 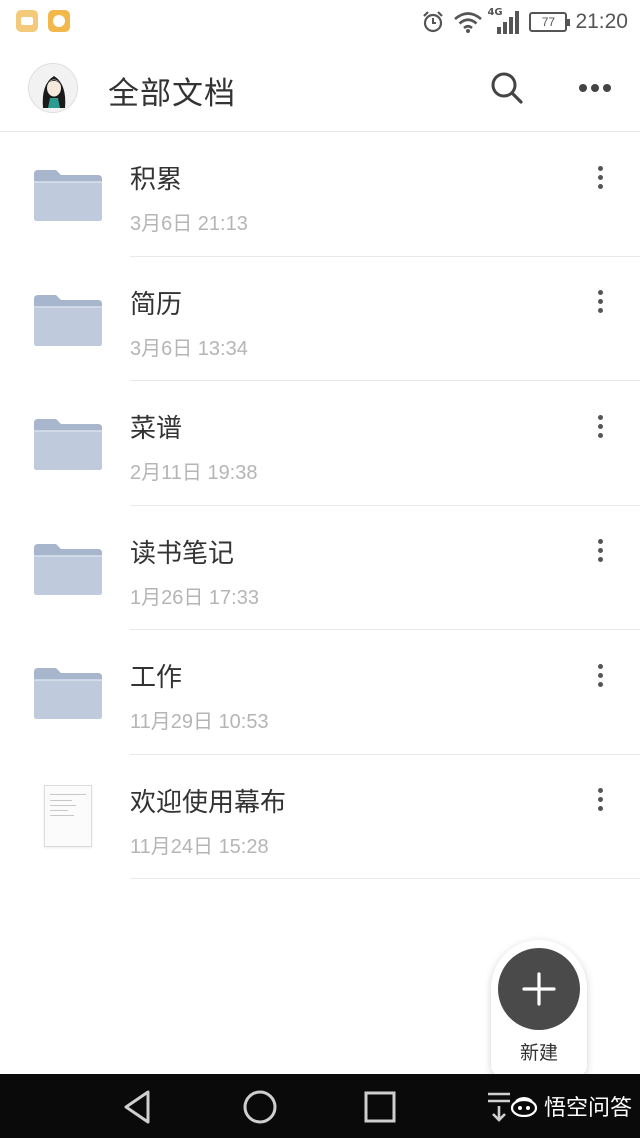 What do you see at coordinates (587, 1108) in the screenshot?
I see `watermark-text: 悟空问答` at bounding box center [587, 1108].